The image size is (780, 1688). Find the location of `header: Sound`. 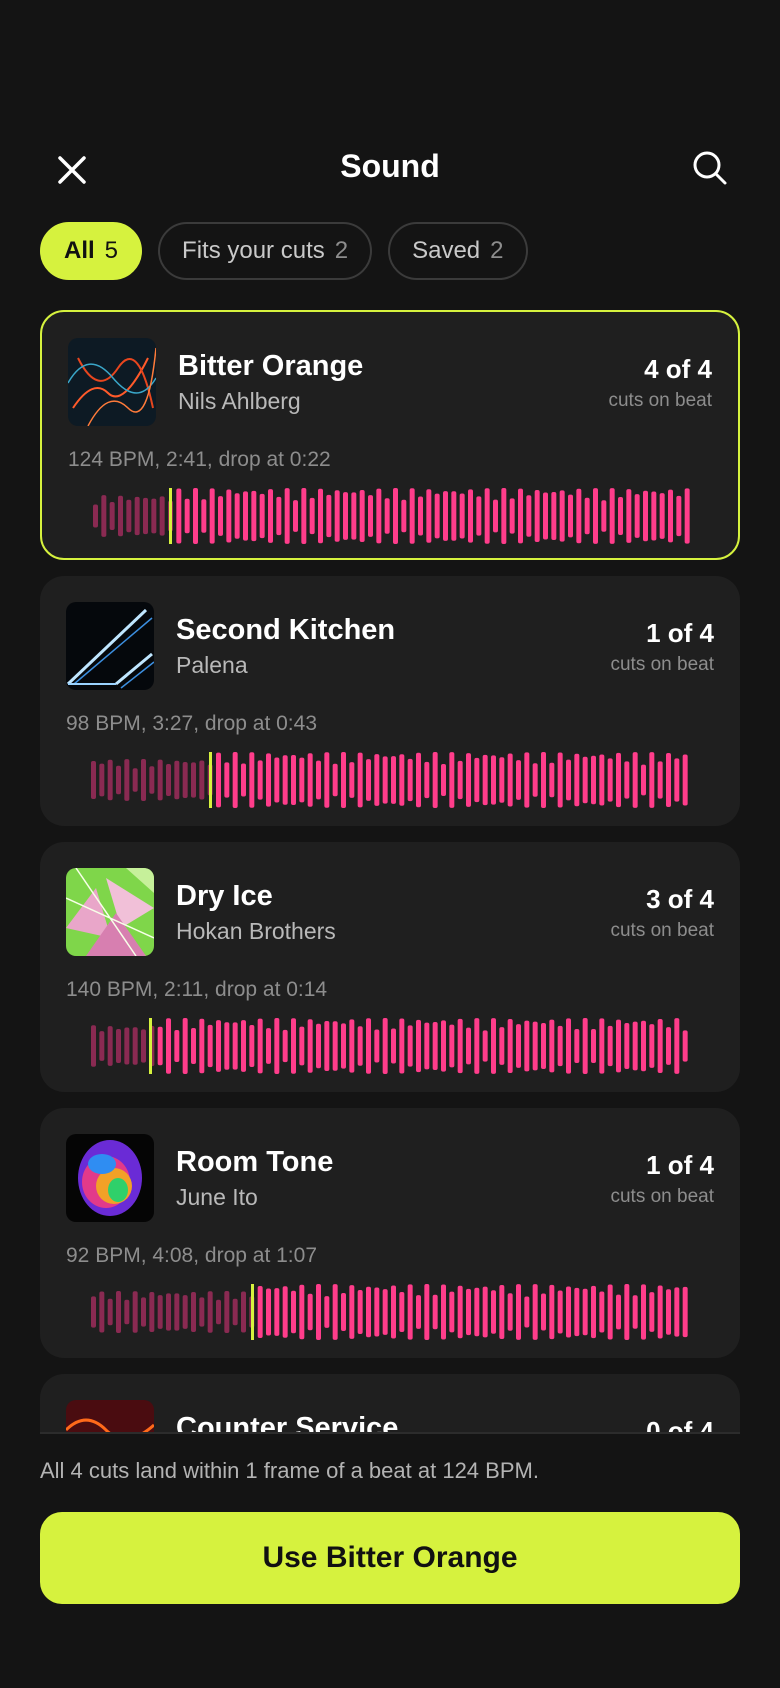

header: Sound is located at coordinates (390, 170).